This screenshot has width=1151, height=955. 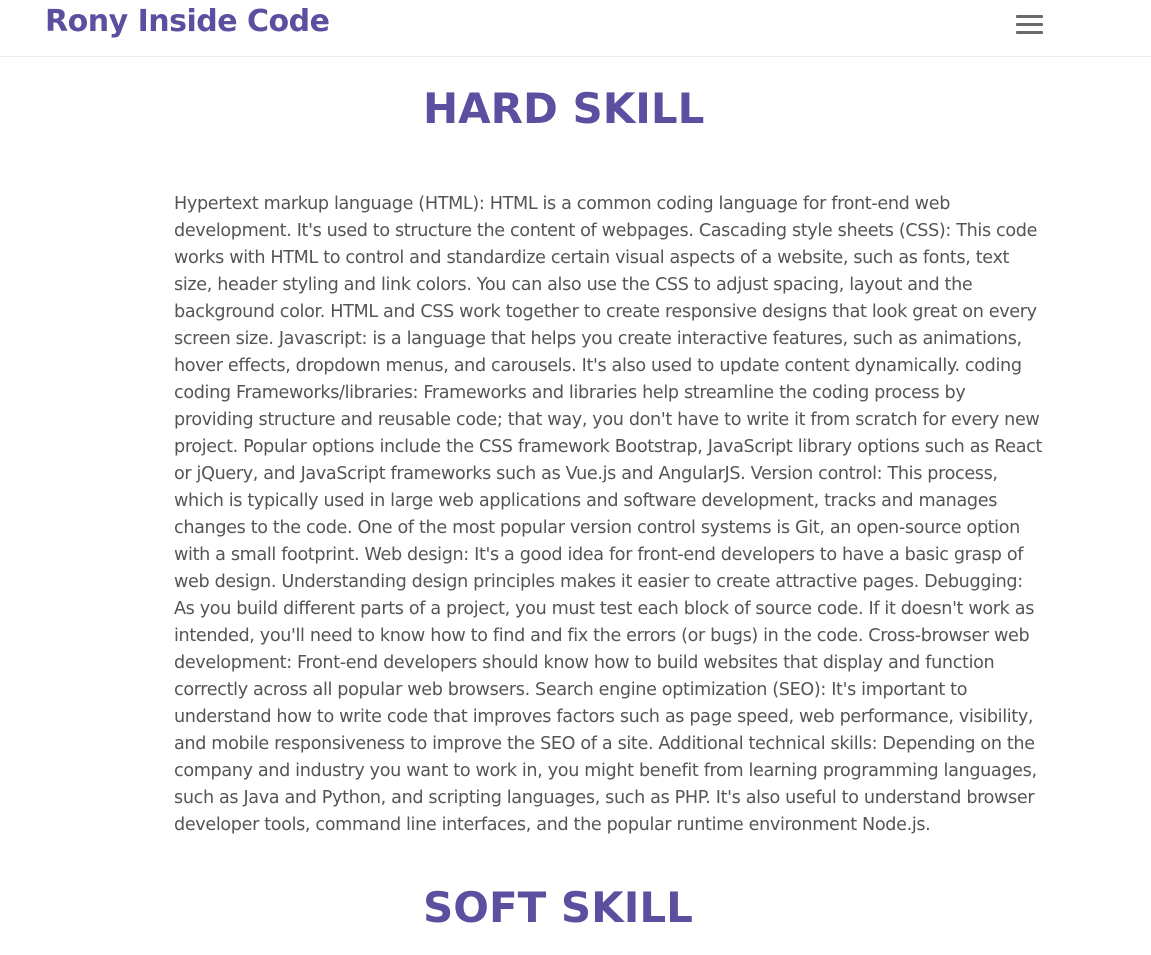 I want to click on hamburger-menu-icon, so click(x=1029, y=25).